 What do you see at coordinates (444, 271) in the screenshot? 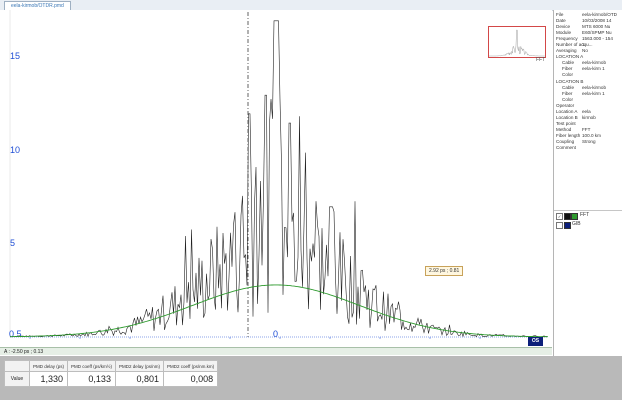
I see `cursor-readout: 2.92 ps ; 0.81` at bounding box center [444, 271].